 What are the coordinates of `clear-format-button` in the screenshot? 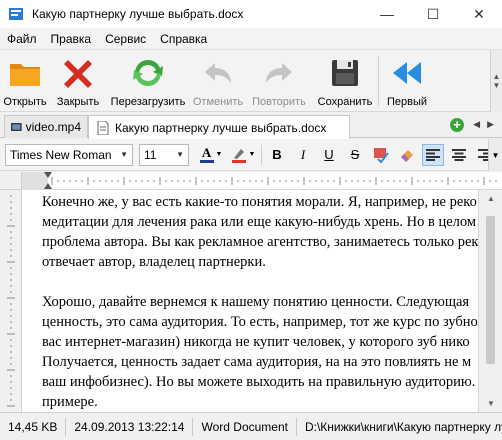 It's located at (407, 155).